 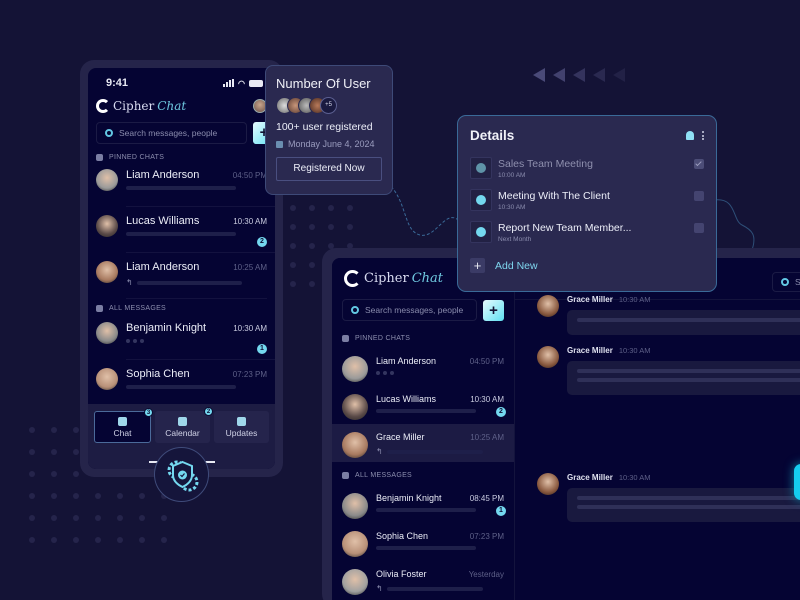 What do you see at coordinates (163, 221) in the screenshot?
I see `contact-name: Lucas Williams` at bounding box center [163, 221].